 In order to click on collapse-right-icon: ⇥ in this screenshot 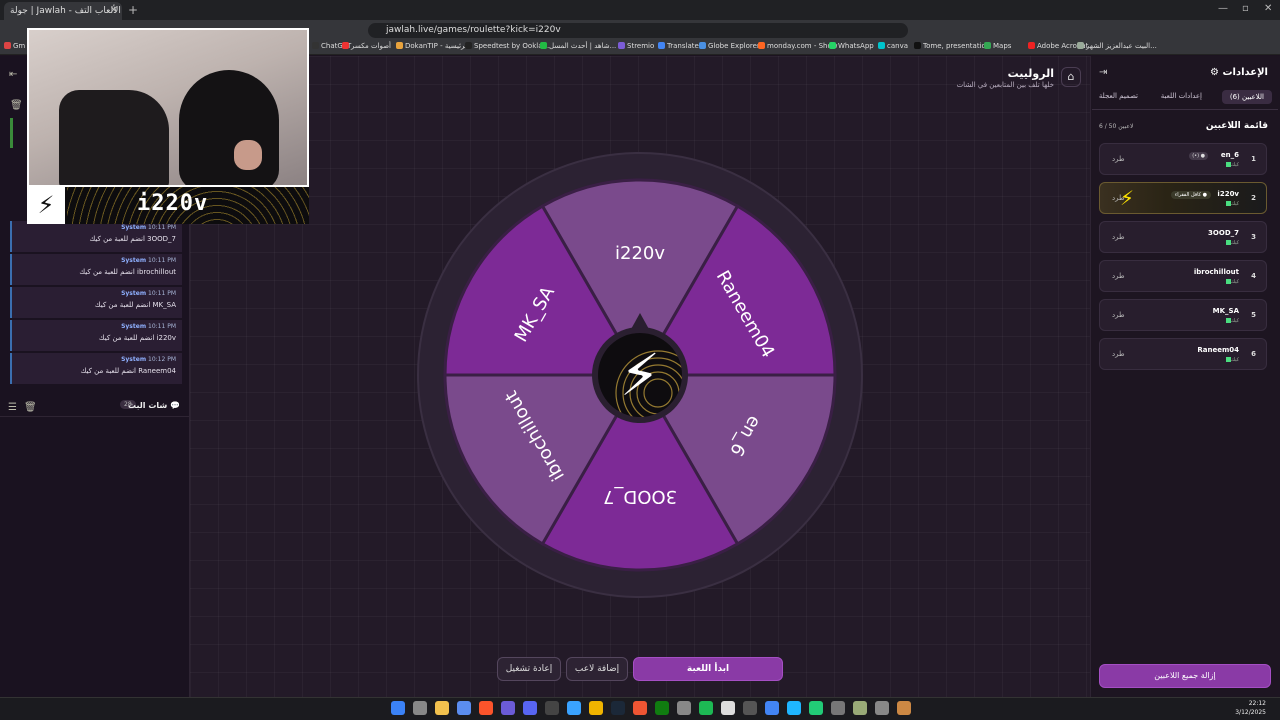, I will do `click(1103, 72)`.